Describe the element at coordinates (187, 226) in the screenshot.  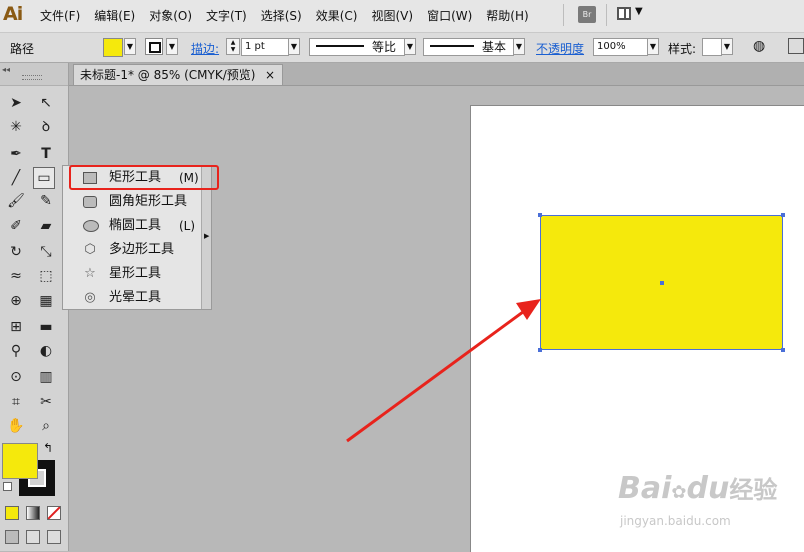
I see `flyout-item-shortcut: (L)` at that location.